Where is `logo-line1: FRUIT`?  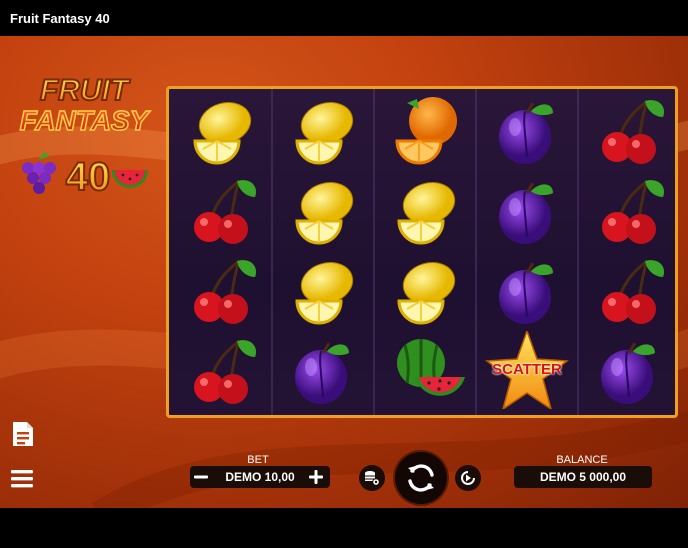
logo-line1: FRUIT is located at coordinates (85, 90).